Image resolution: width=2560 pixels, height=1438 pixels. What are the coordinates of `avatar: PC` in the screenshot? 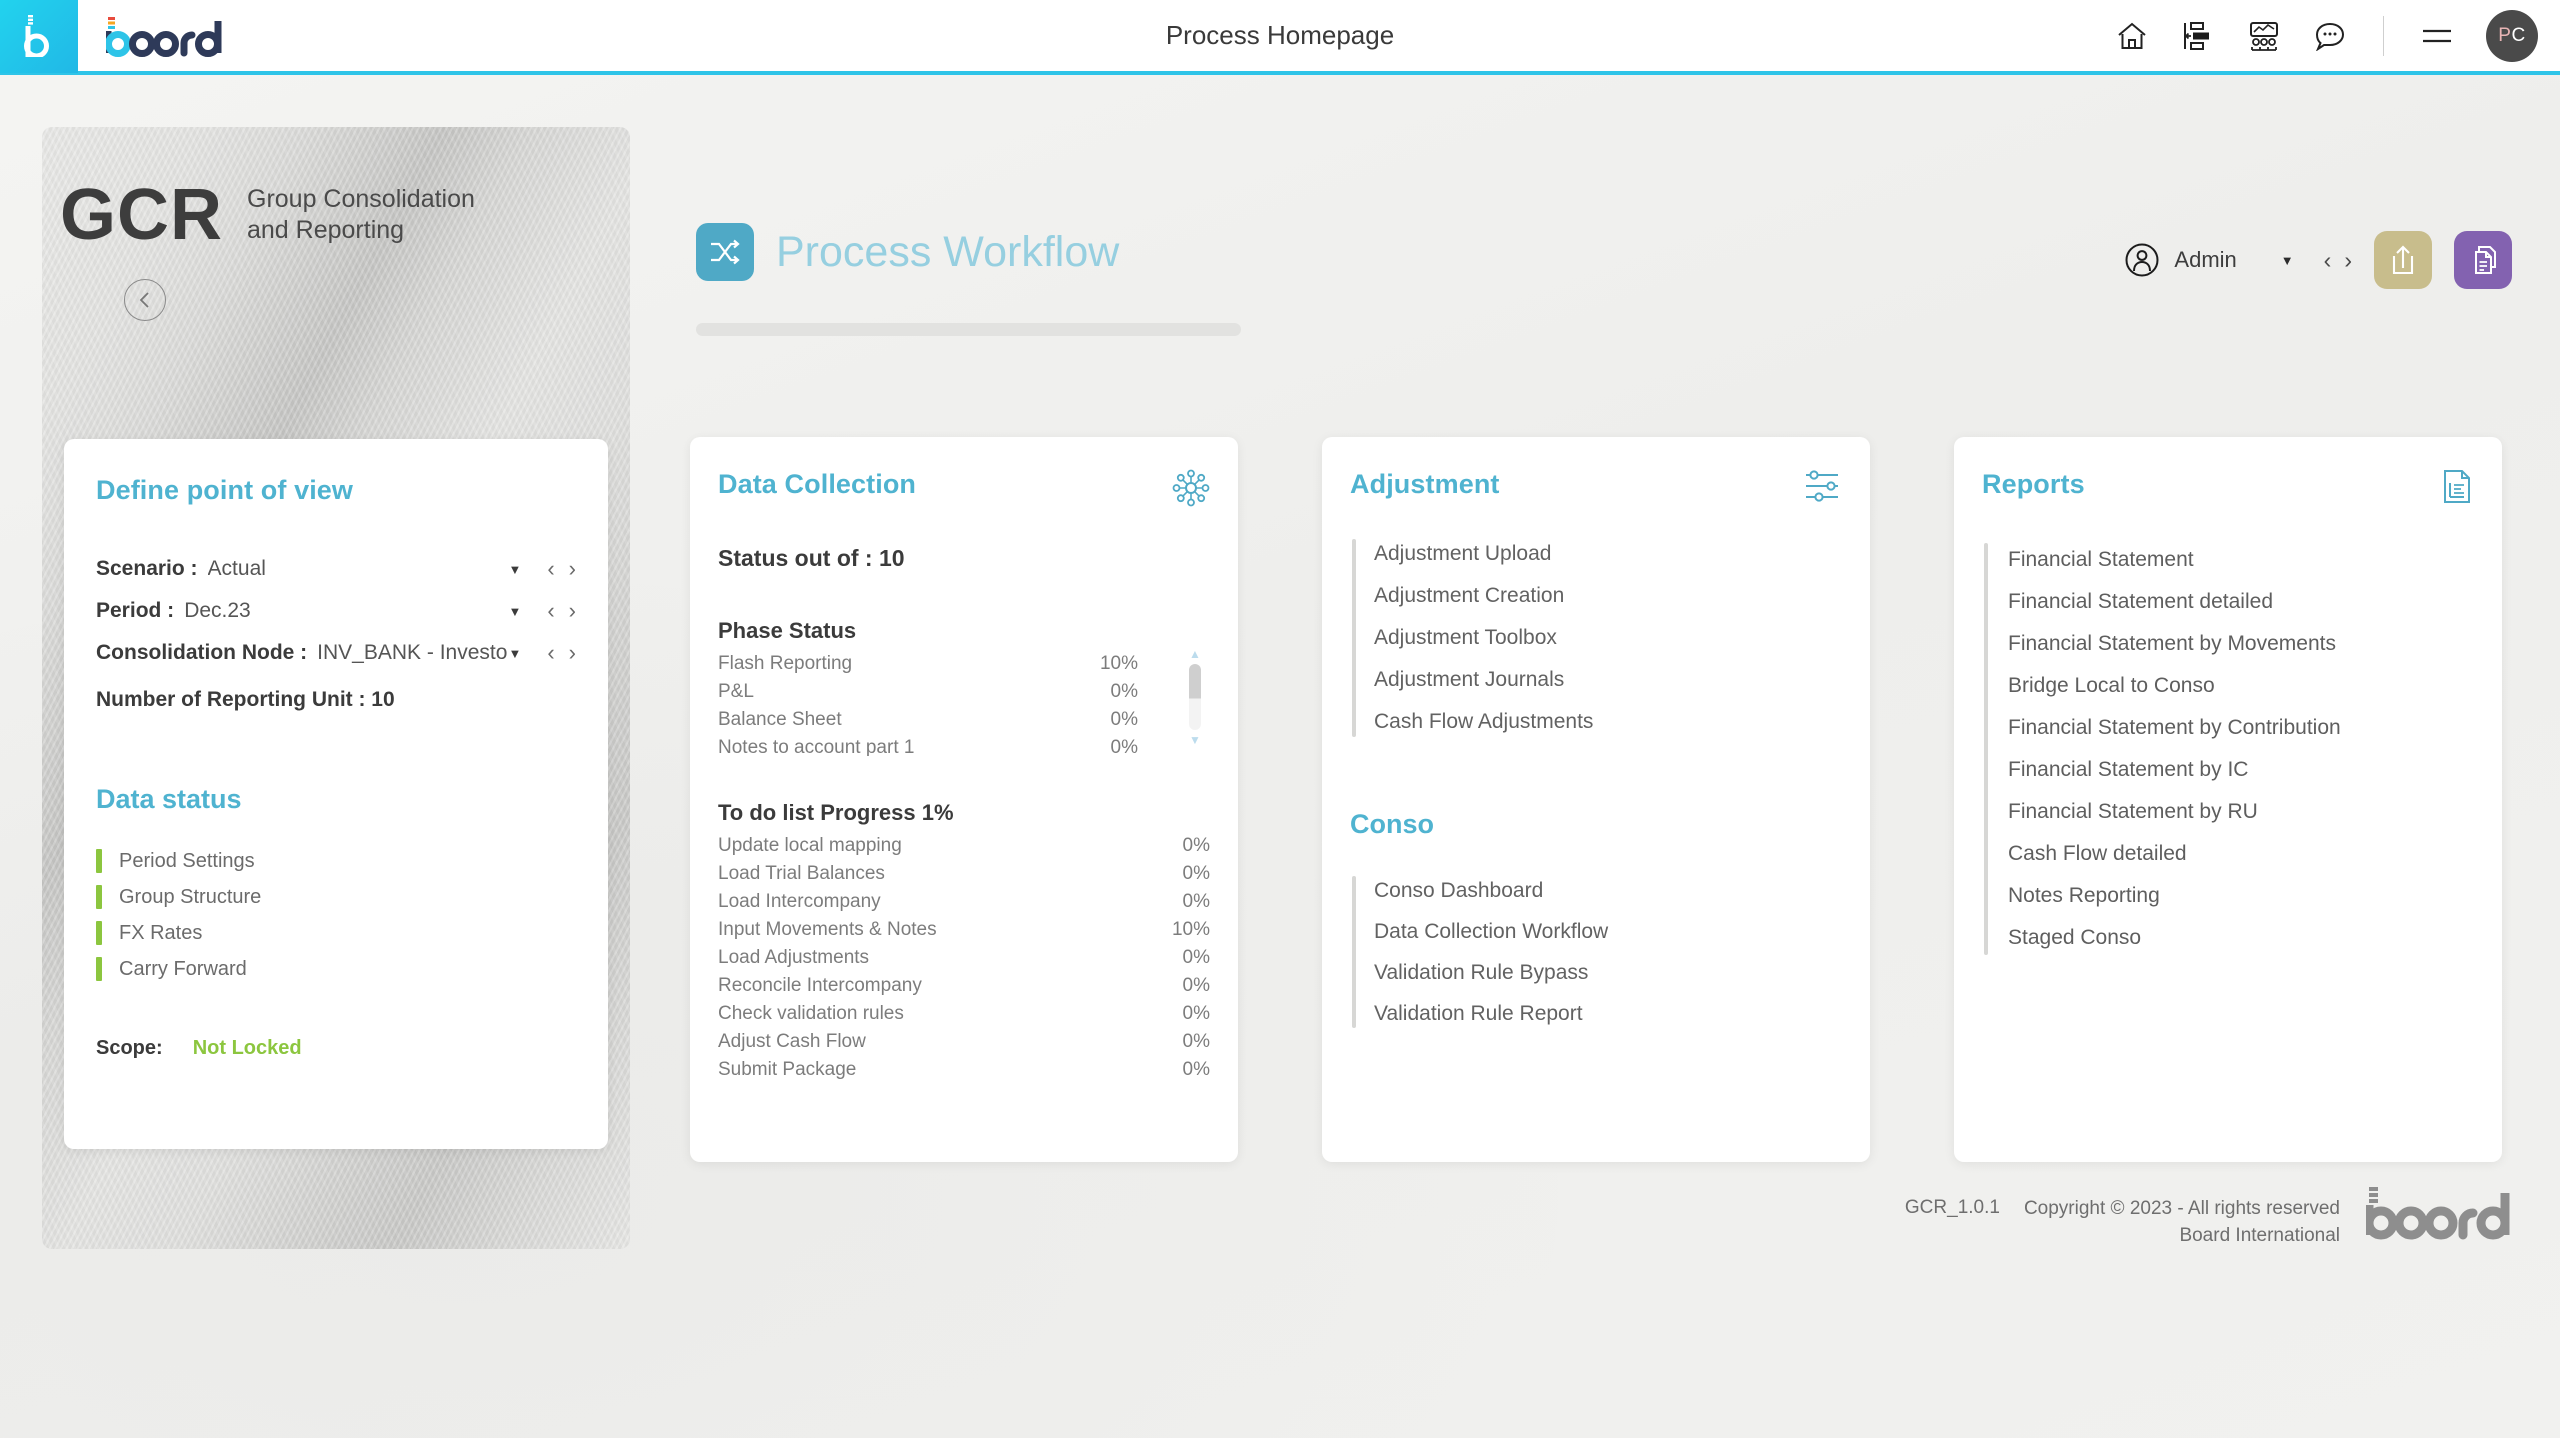 It's located at (2512, 35).